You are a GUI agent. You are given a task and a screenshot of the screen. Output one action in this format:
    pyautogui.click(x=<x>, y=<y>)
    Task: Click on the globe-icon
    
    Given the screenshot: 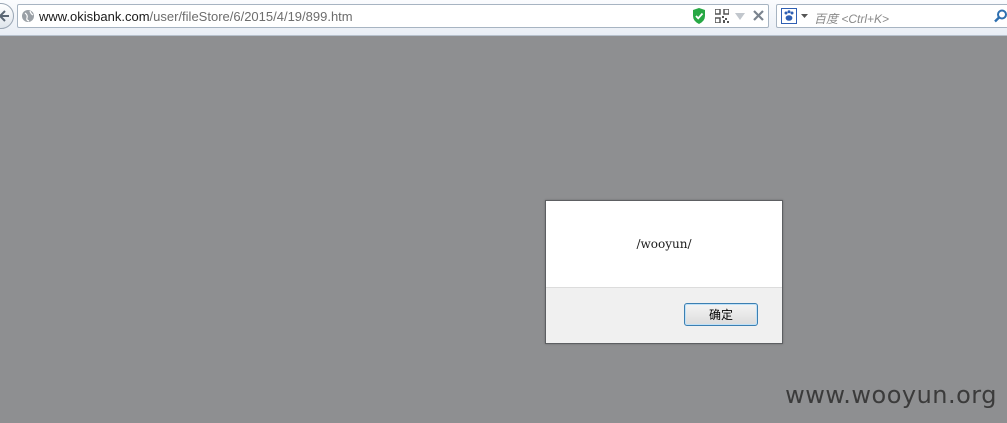 What is the action you would take?
    pyautogui.click(x=28, y=16)
    